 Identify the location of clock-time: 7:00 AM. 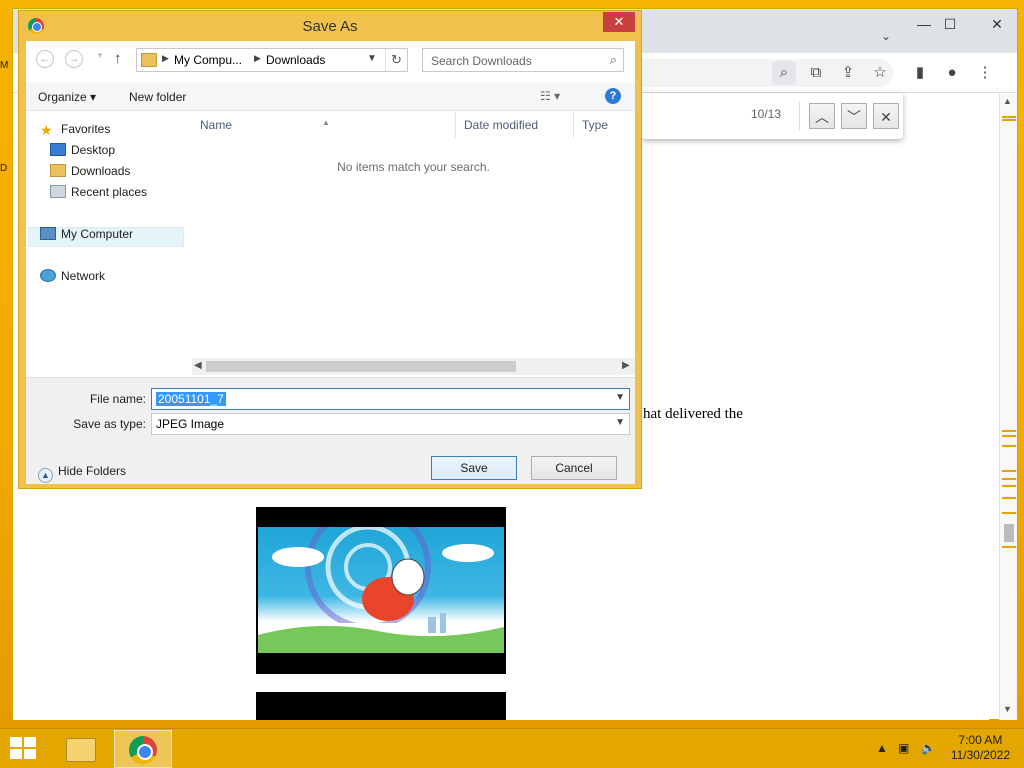
(980, 740).